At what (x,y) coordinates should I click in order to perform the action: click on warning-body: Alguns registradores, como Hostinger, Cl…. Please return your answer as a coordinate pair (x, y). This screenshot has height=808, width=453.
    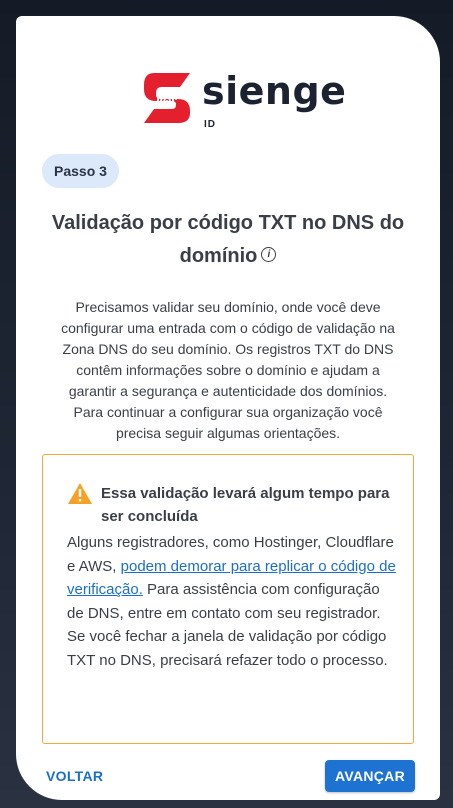
    Looking at the image, I should click on (232, 601).